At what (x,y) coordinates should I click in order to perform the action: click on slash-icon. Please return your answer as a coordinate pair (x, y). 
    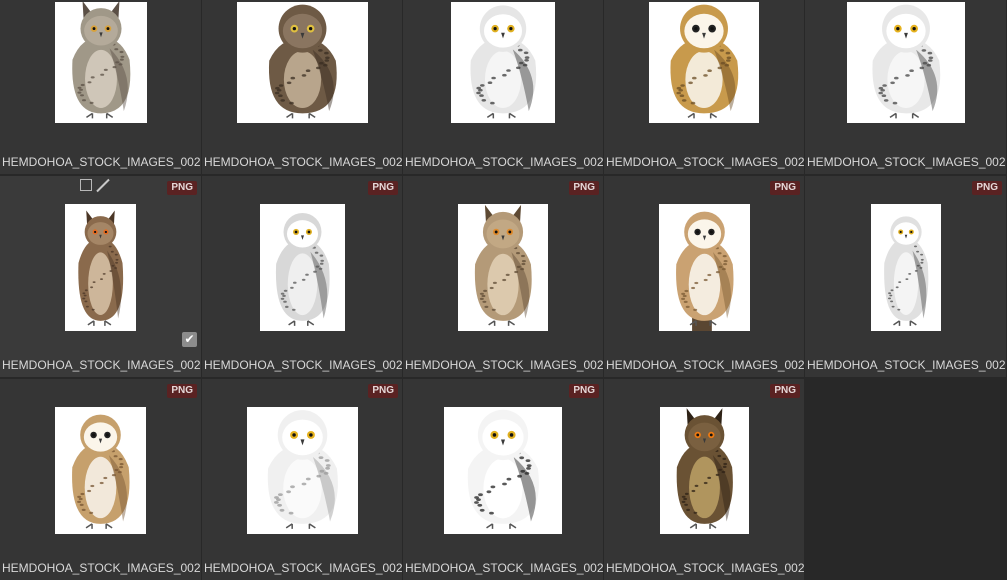
    Looking at the image, I should click on (102, 185).